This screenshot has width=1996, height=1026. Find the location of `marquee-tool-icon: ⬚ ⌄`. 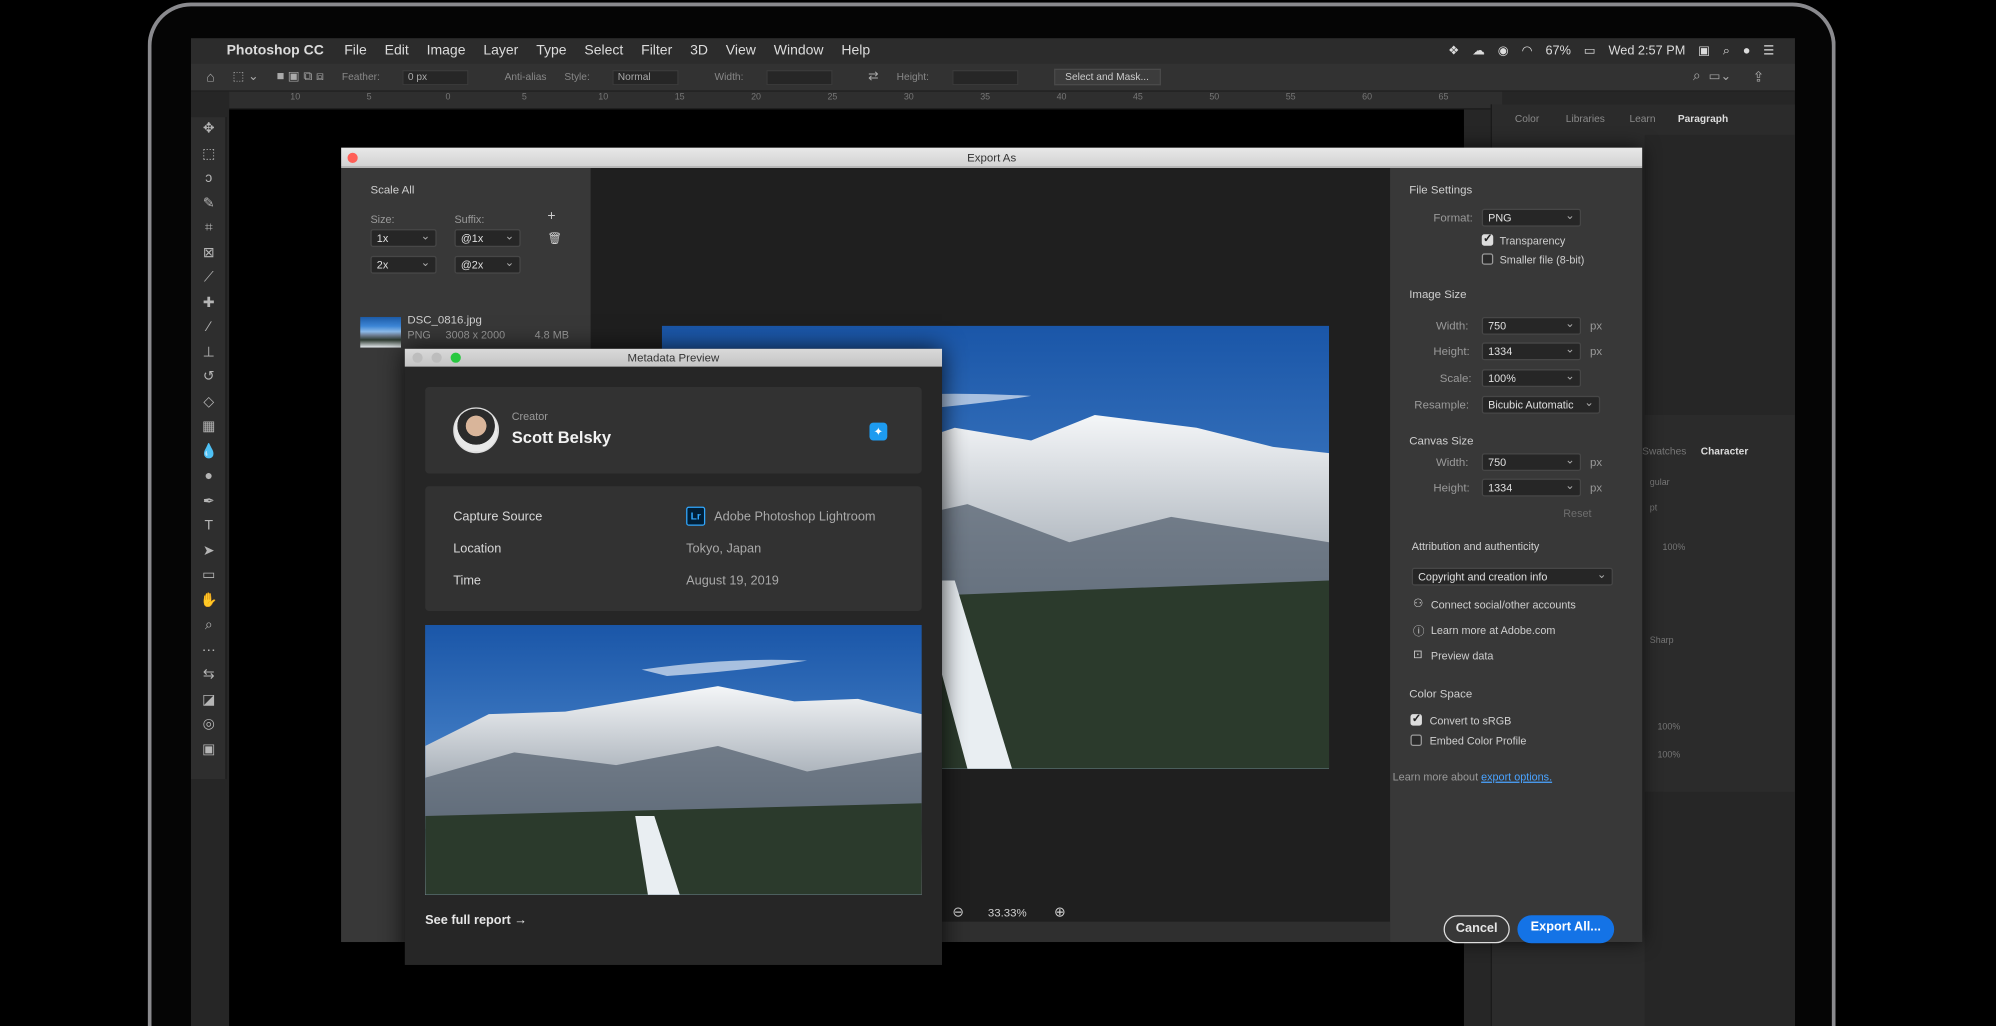

marquee-tool-icon: ⬚ ⌄ is located at coordinates (246, 77).